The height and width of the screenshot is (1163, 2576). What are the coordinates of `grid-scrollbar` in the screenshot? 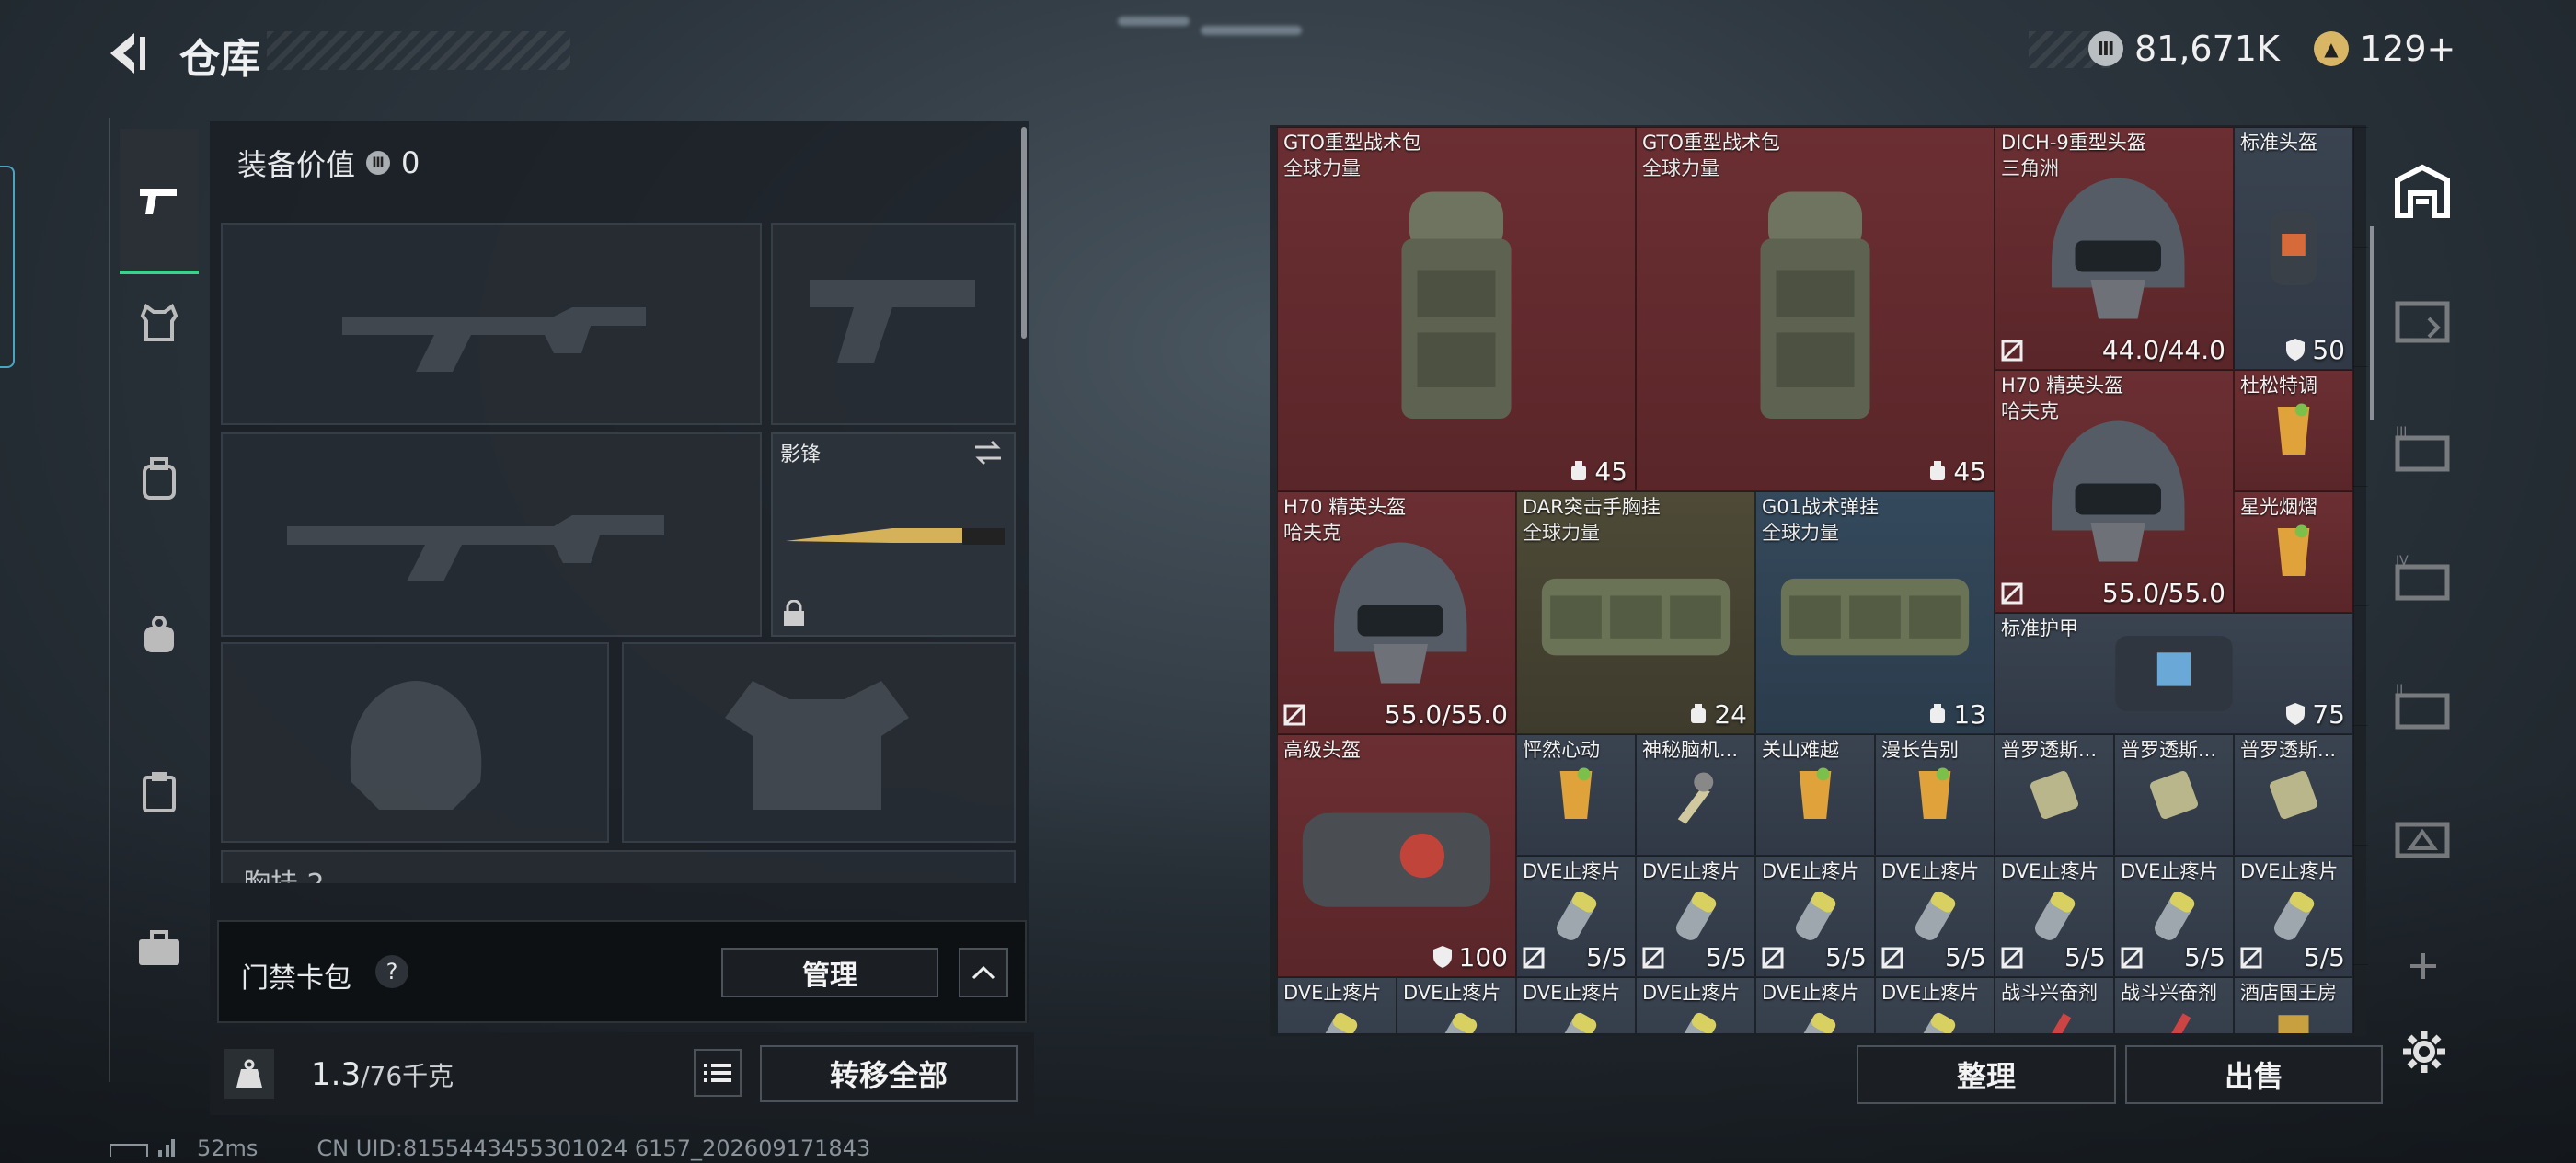 It's located at (2372, 323).